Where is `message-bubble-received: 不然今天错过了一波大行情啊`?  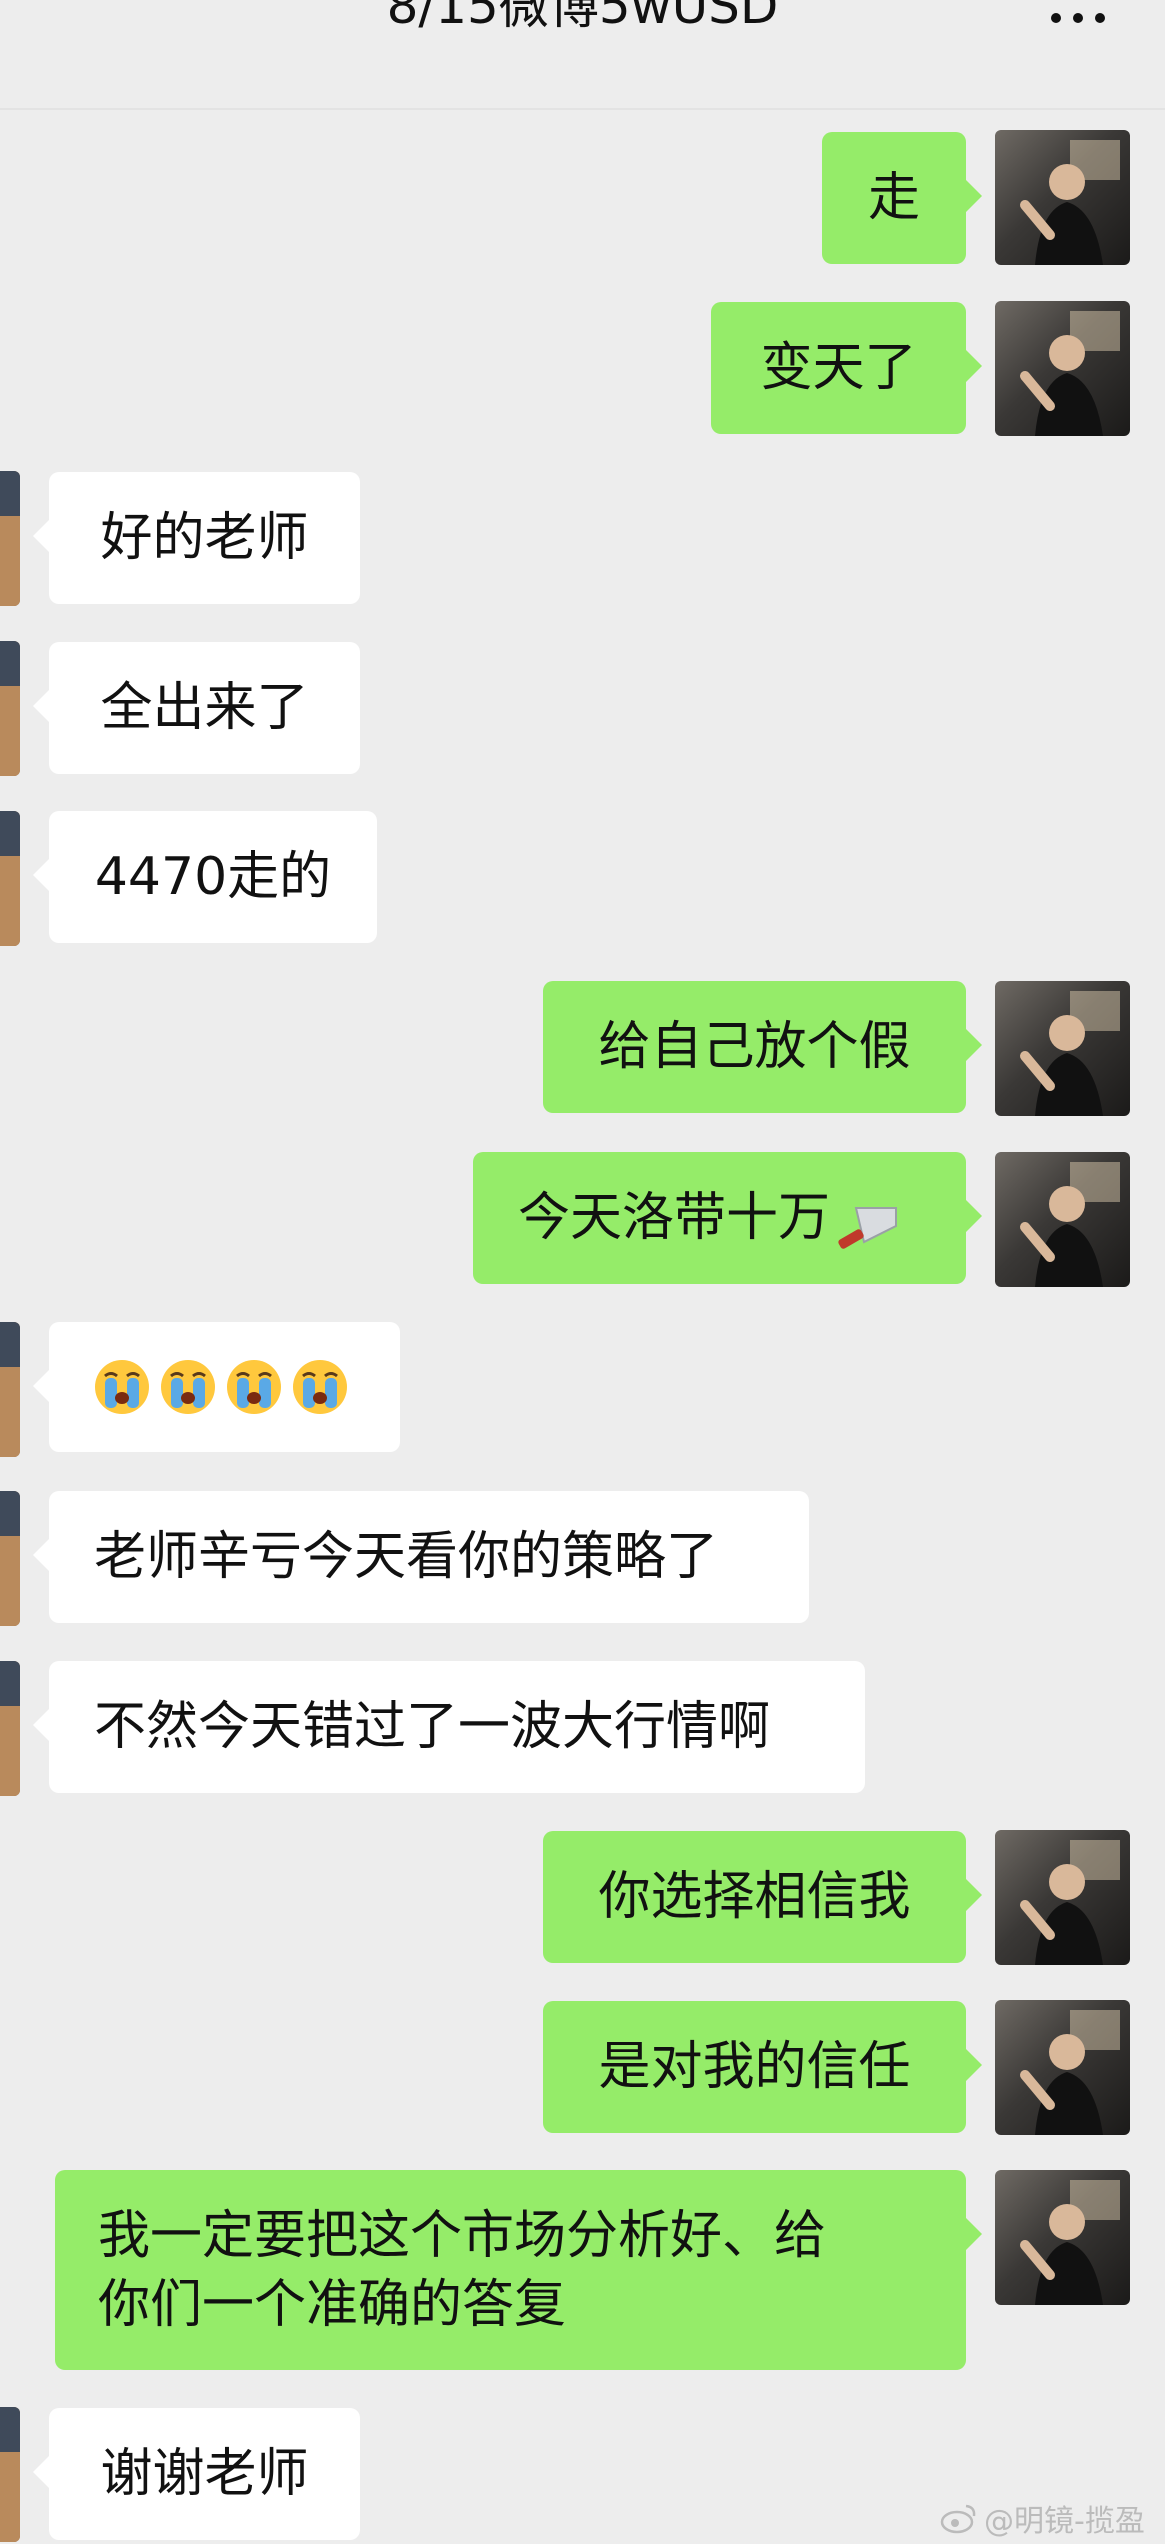 message-bubble-received: 不然今天错过了一波大行情啊 is located at coordinates (449, 1727).